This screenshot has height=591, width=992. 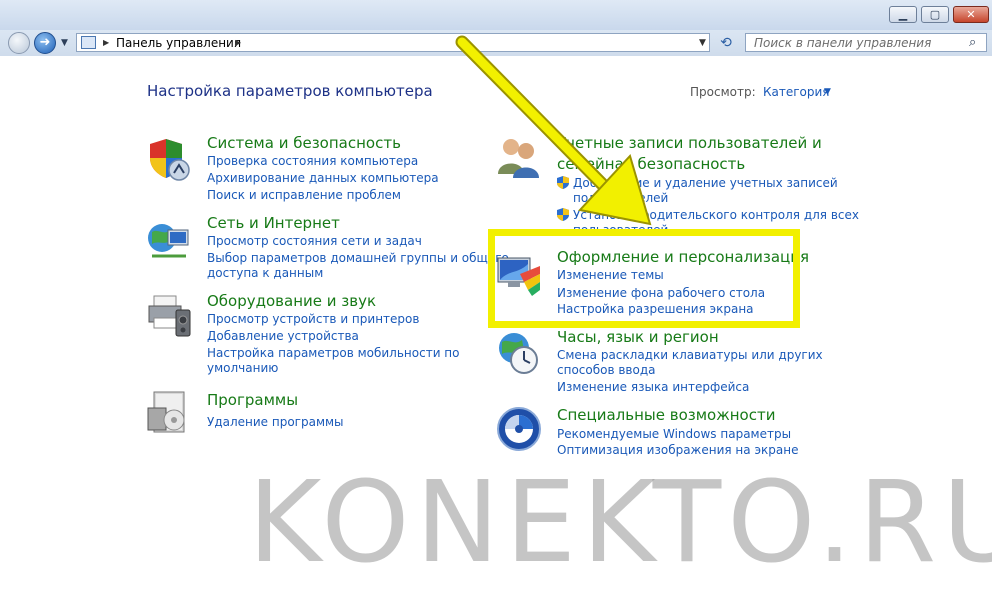 I want to click on caret-down-icon: ▼, so click(x=827, y=92).